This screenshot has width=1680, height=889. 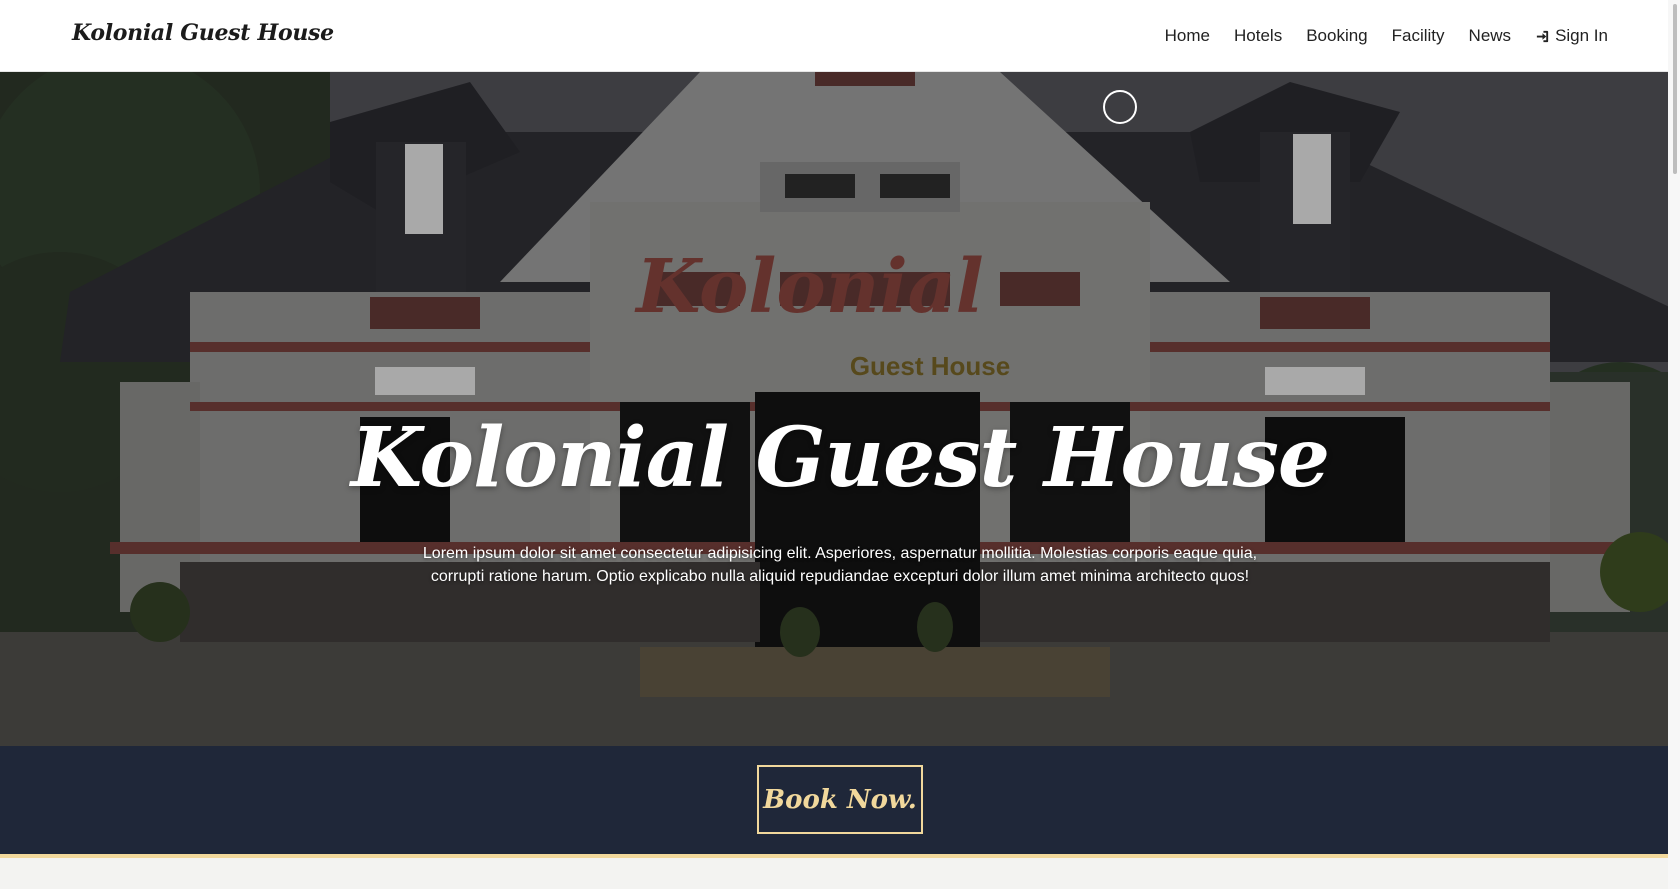 I want to click on brand-logo: Kolonial Guest House, so click(x=203, y=33).